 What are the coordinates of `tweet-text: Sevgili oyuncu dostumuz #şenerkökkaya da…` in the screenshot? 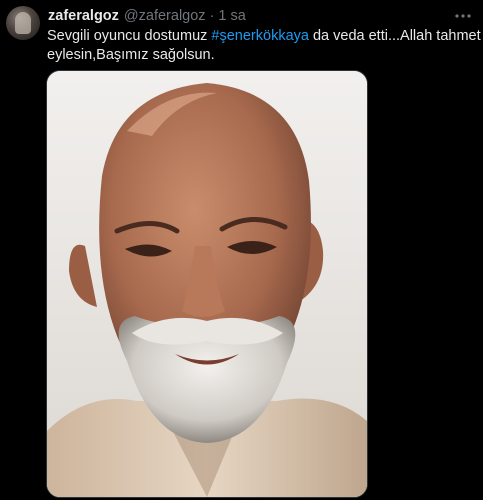 It's located at (264, 46).